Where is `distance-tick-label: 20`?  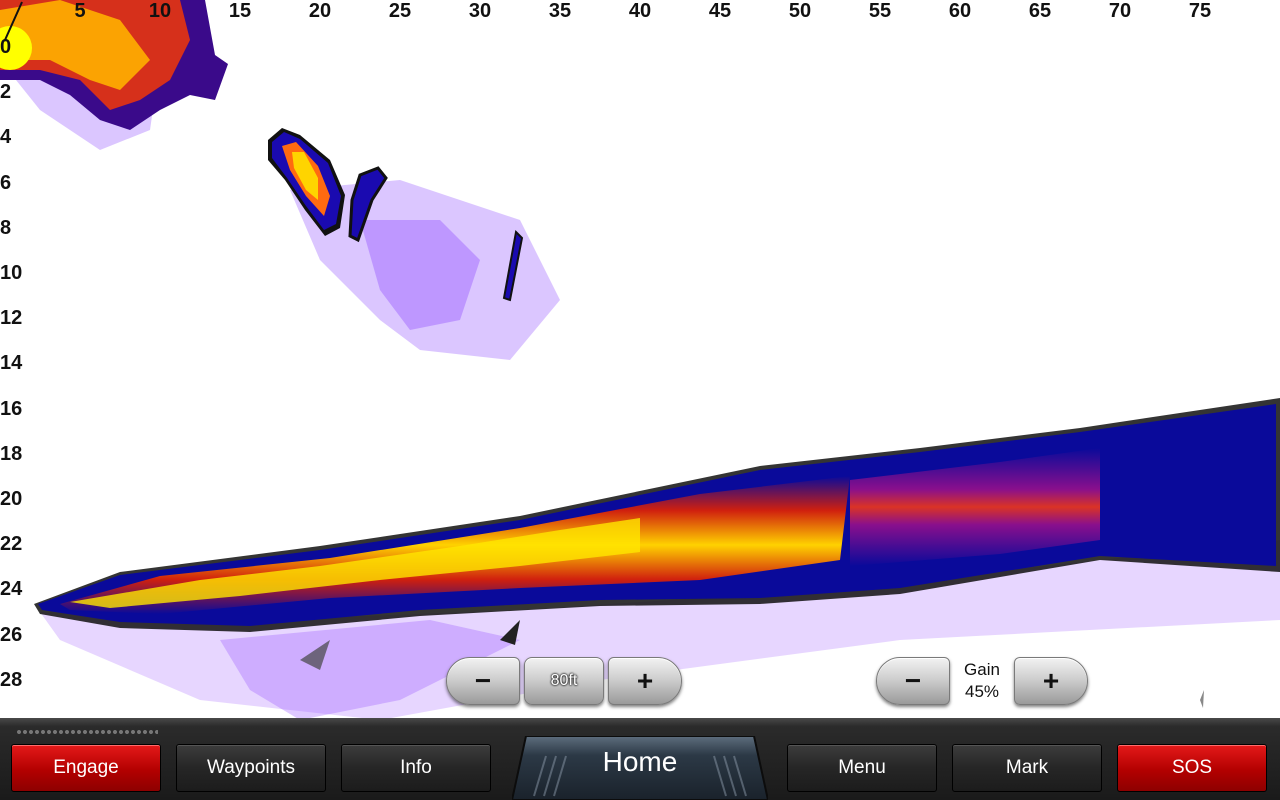
distance-tick-label: 20 is located at coordinates (320, 11).